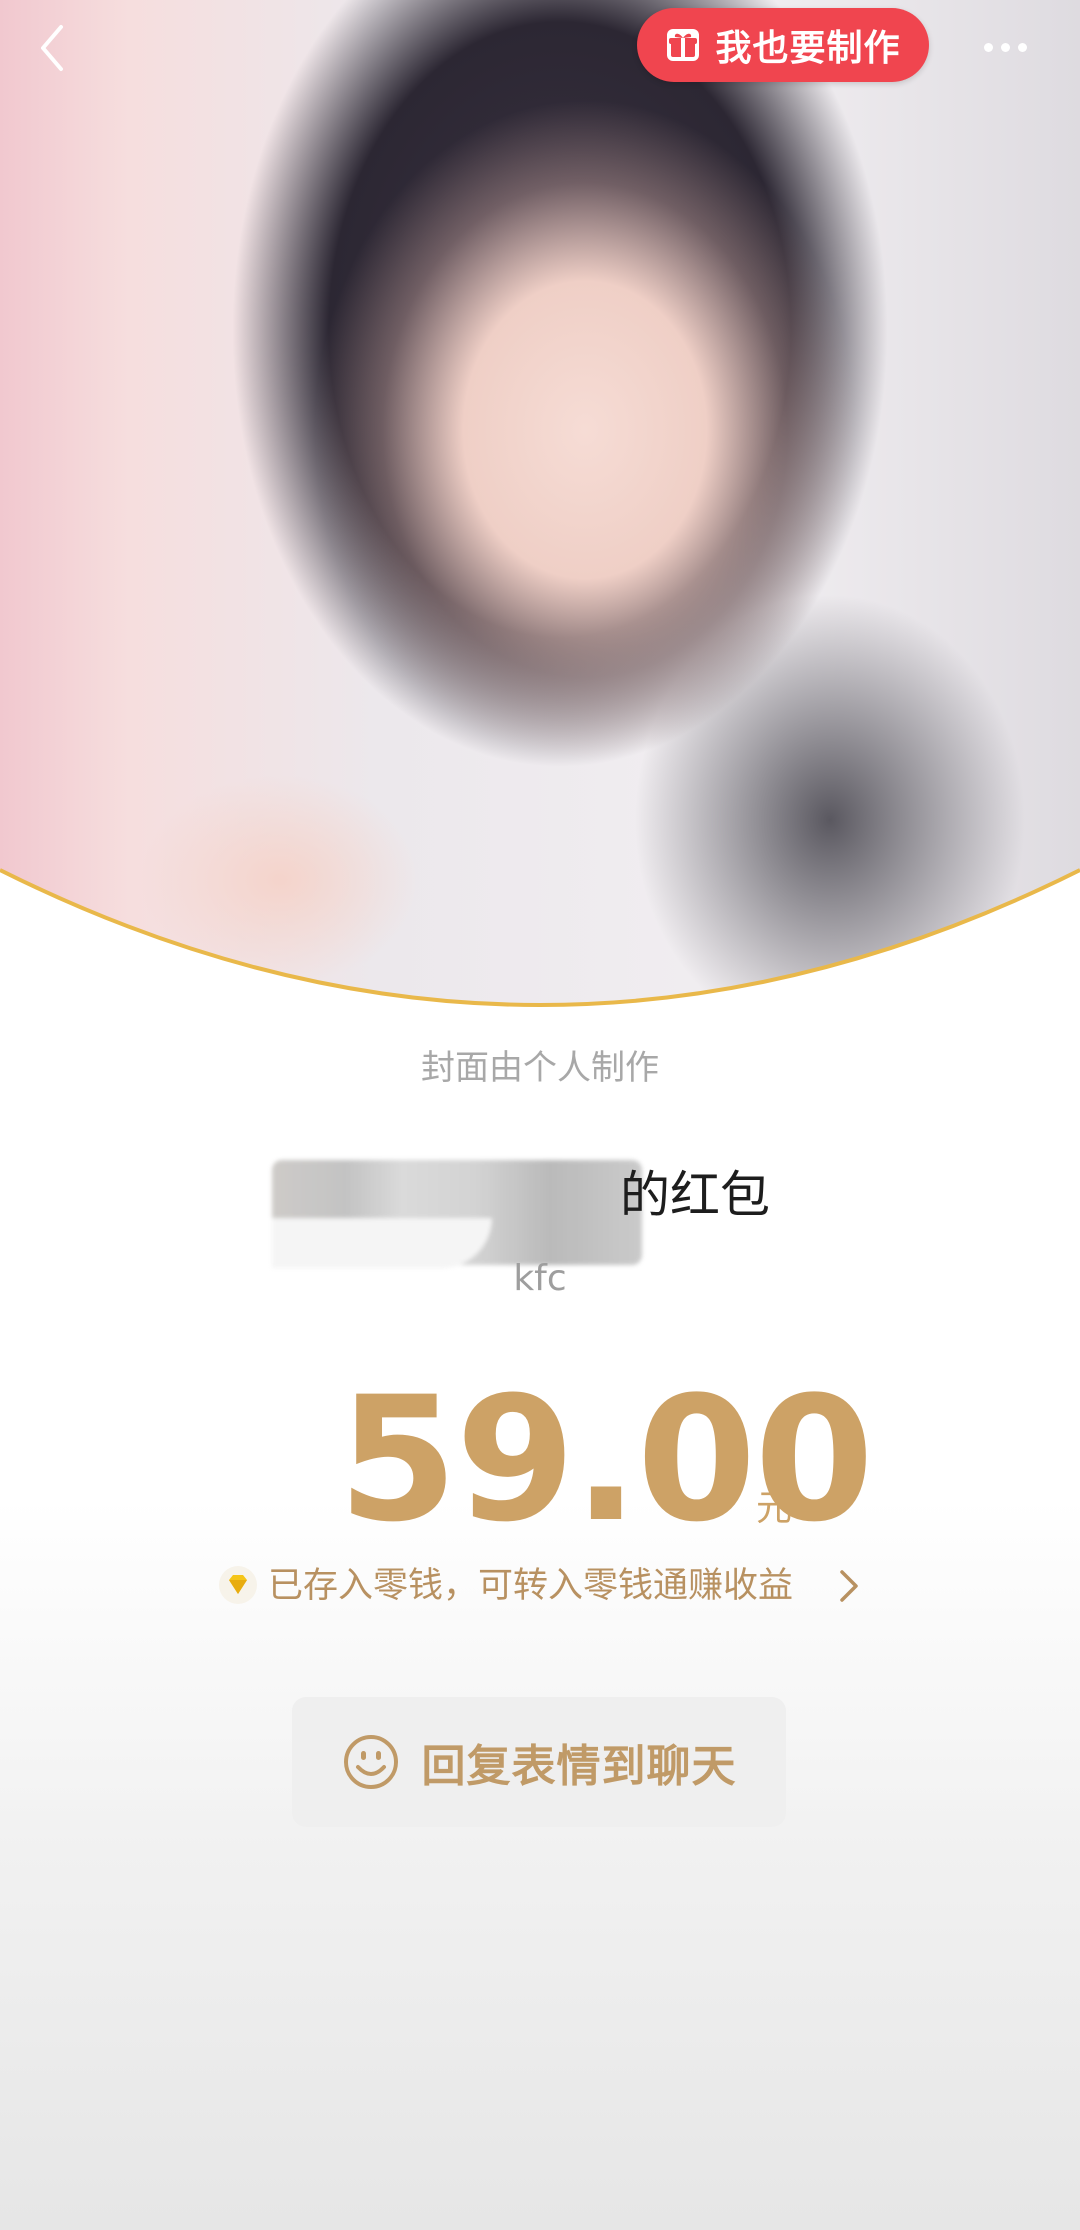  I want to click on cover-curve, so click(540, 939).